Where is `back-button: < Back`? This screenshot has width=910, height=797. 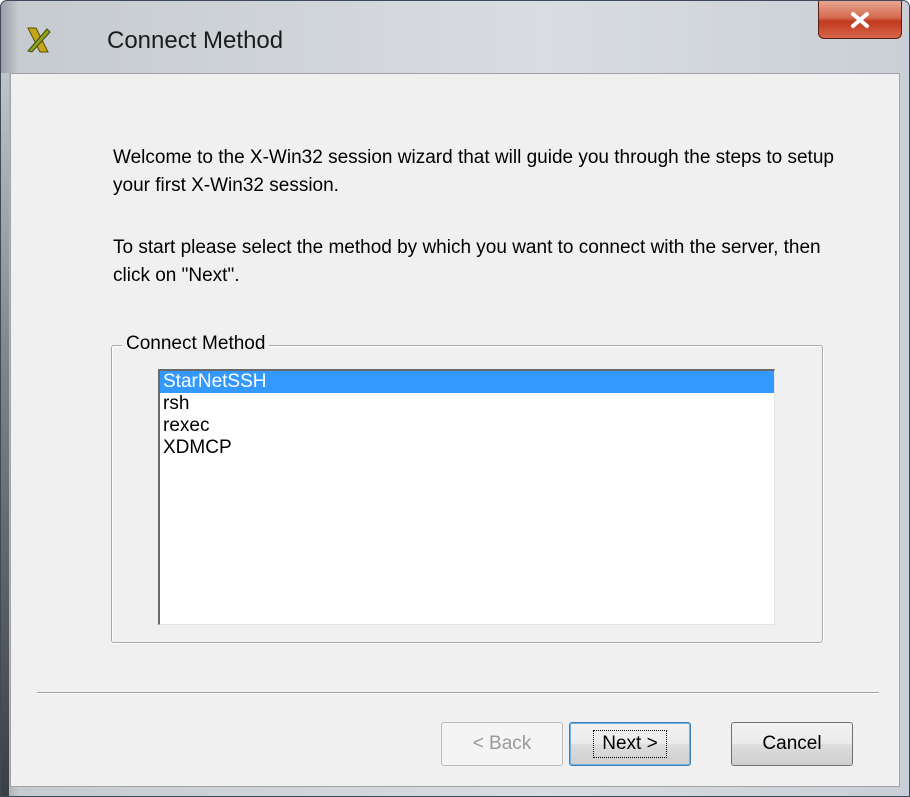
back-button: < Back is located at coordinates (502, 744).